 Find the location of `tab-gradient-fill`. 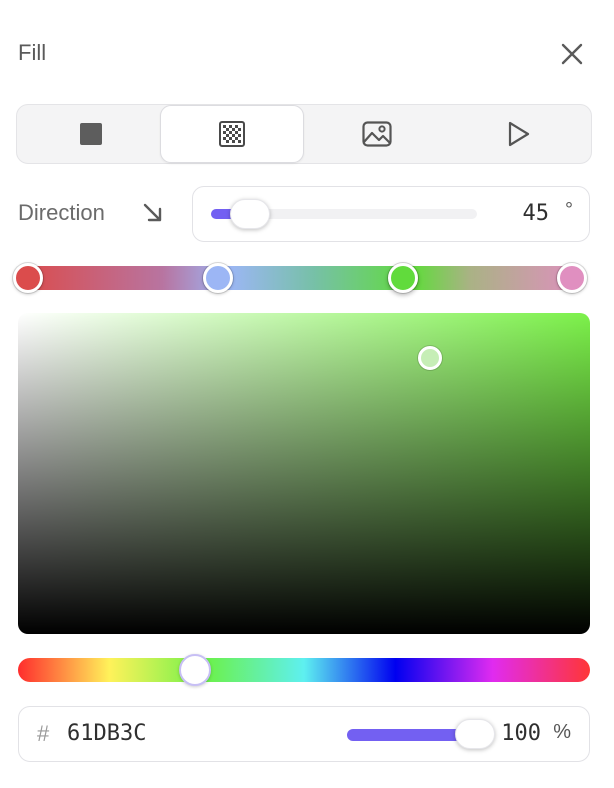

tab-gradient-fill is located at coordinates (232, 134).